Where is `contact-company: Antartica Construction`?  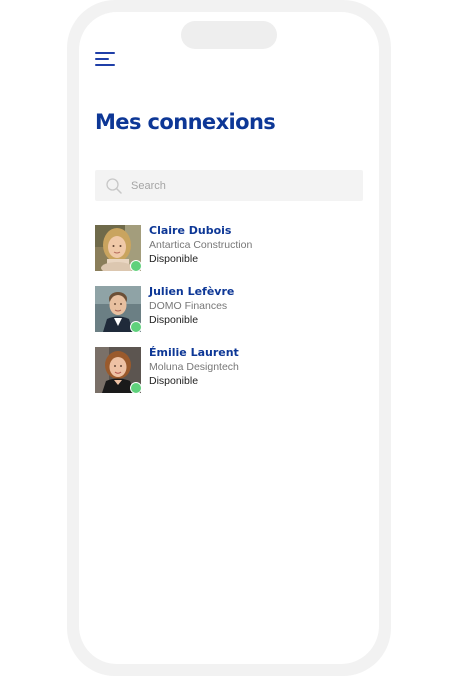 contact-company: Antartica Construction is located at coordinates (201, 245).